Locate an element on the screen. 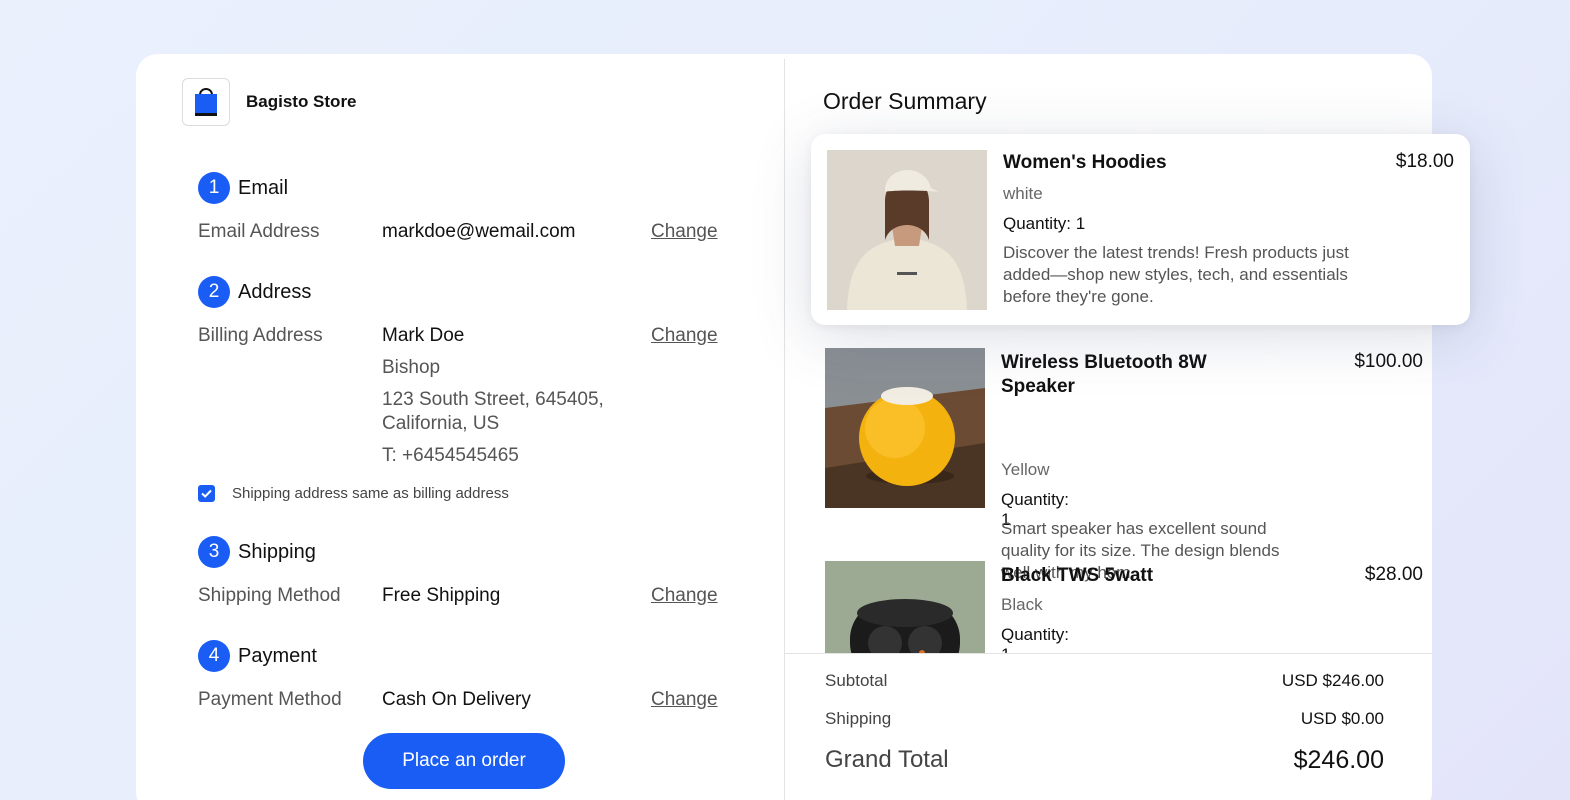 This screenshot has width=1570, height=800. item-name: Black TWS 5watt is located at coordinates (1077, 575).